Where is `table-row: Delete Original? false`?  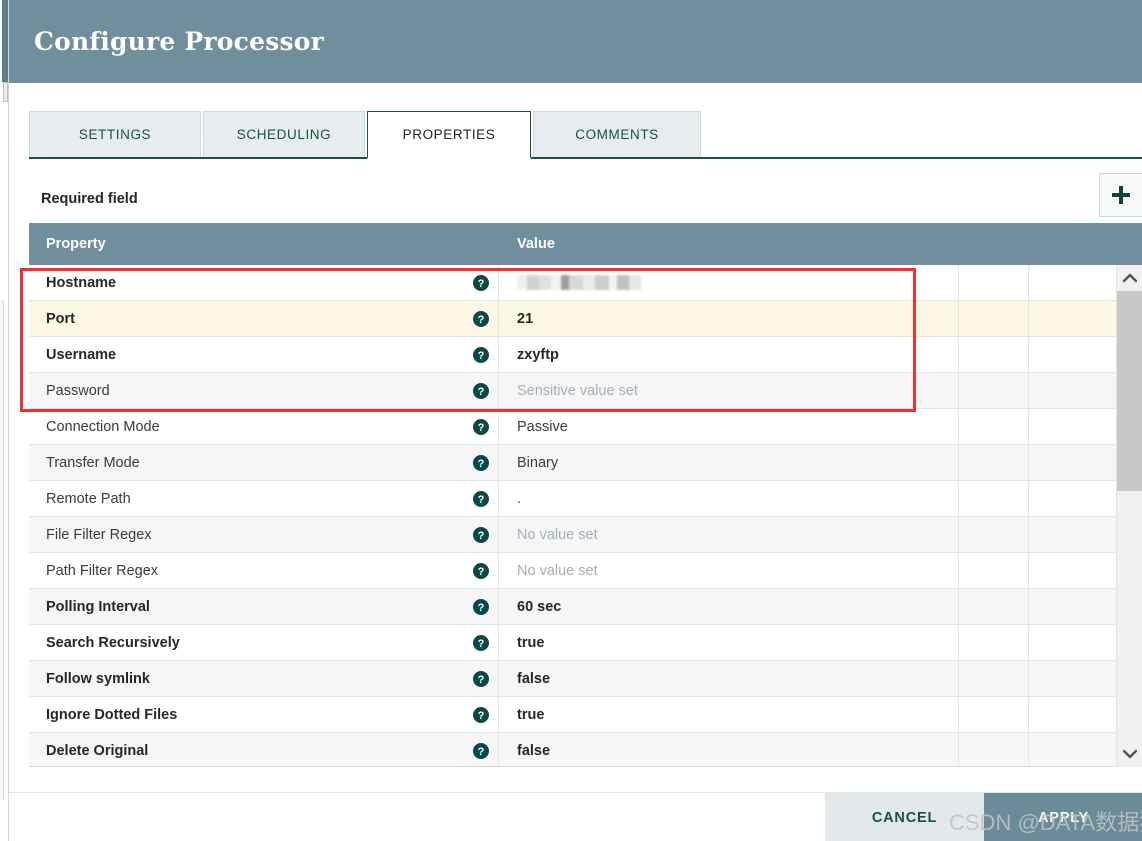
table-row: Delete Original? false is located at coordinates (585, 749).